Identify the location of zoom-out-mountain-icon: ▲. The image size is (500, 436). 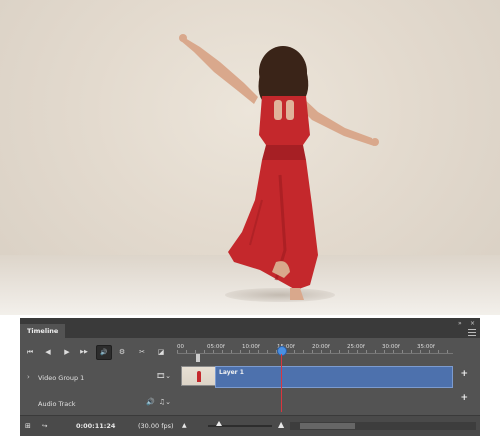
(184, 425).